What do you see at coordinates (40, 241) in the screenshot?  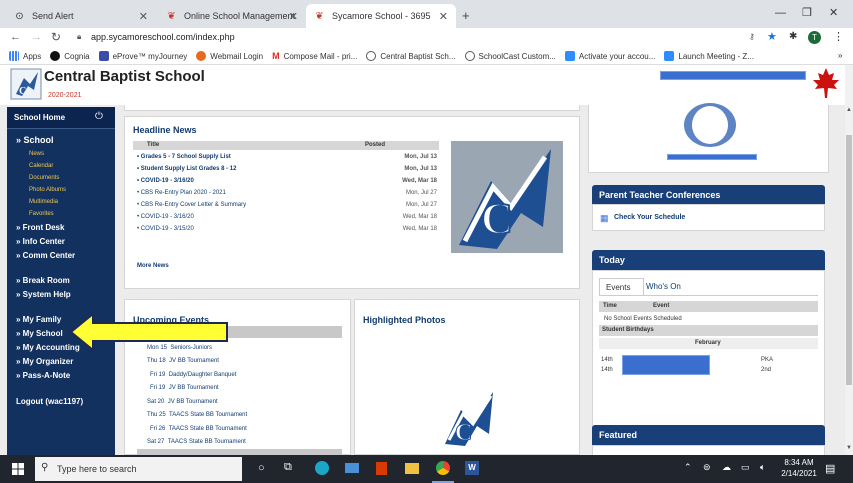 I see `nav-info-center: » Info Center` at bounding box center [40, 241].